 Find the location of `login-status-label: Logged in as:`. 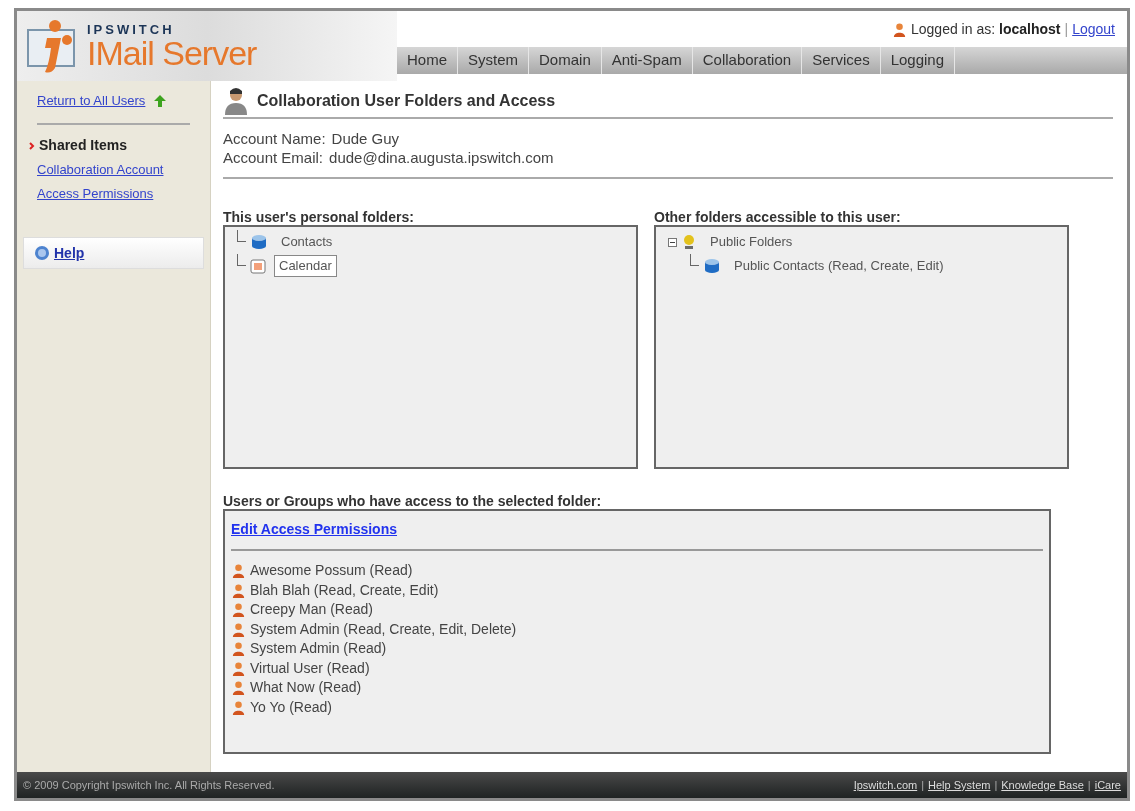

login-status-label: Logged in as: is located at coordinates (953, 29).